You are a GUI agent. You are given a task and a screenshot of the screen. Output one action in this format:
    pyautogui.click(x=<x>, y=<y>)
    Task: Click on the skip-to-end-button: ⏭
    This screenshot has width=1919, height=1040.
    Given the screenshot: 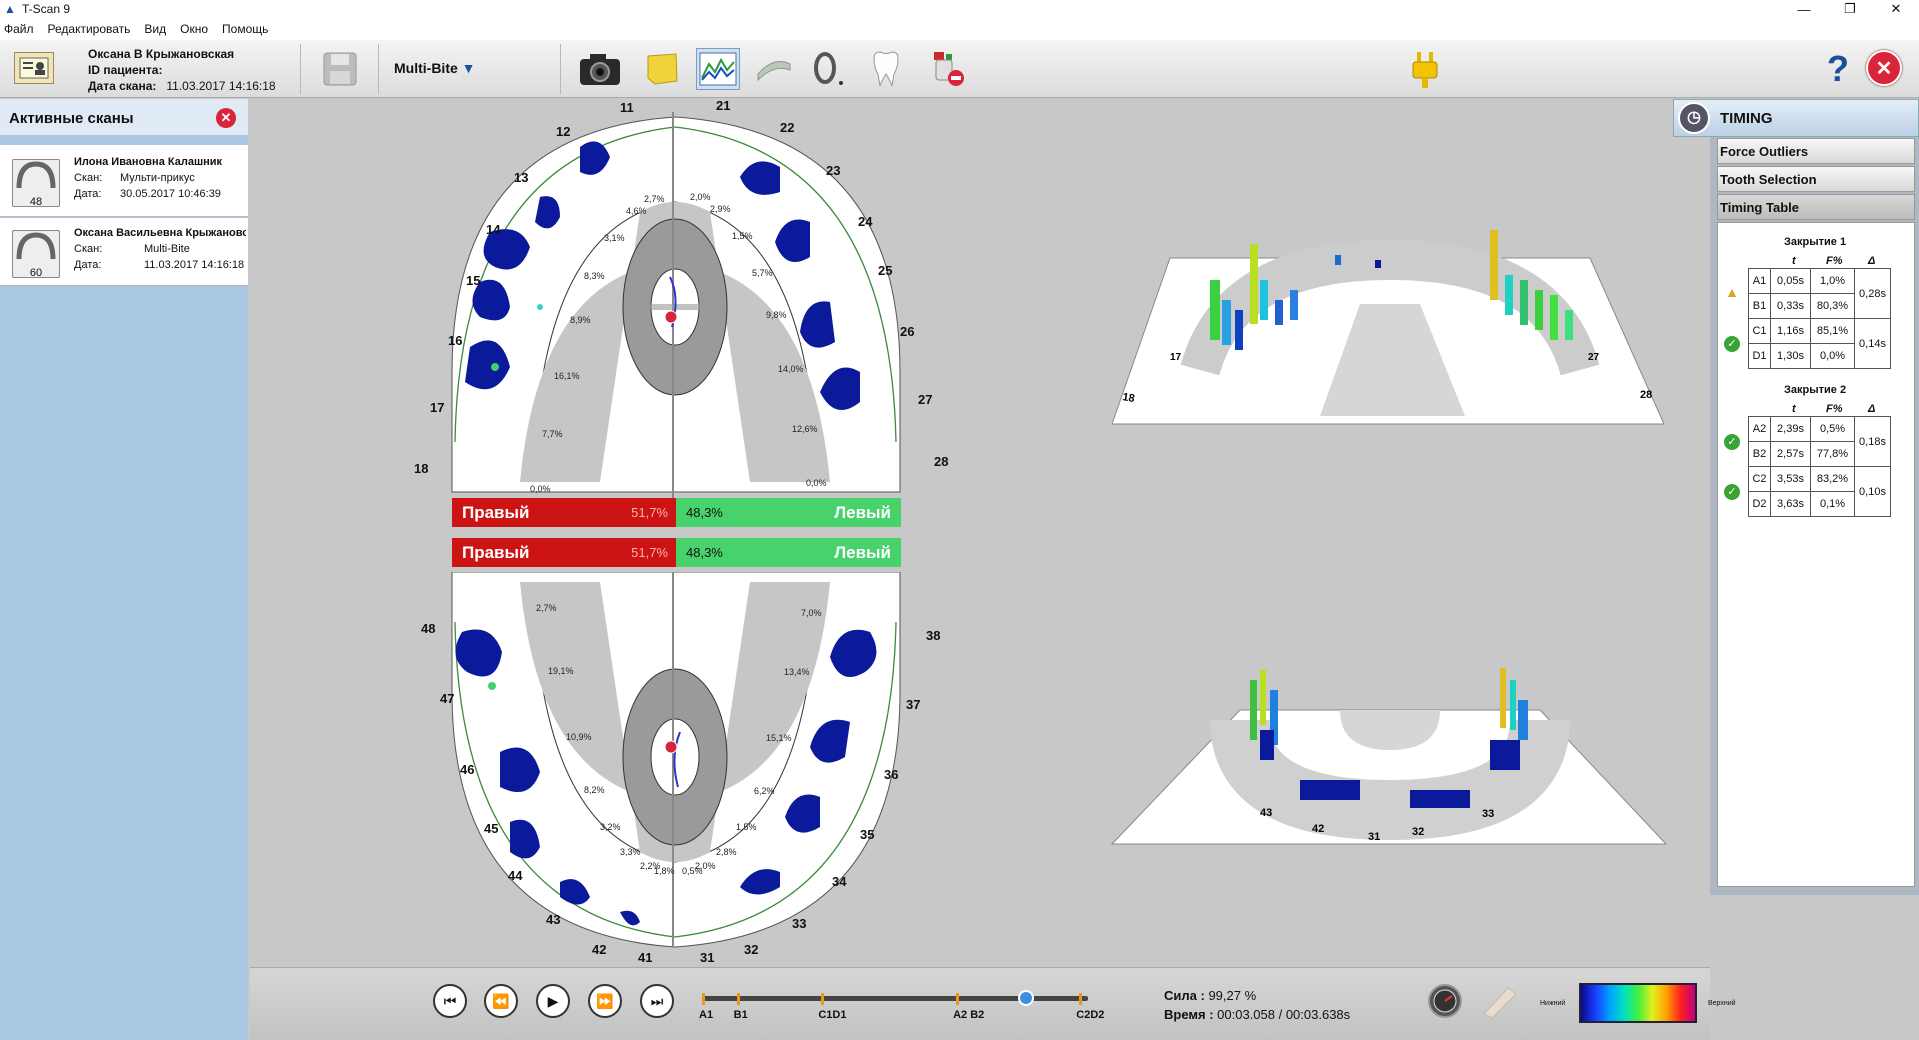 What is the action you would take?
    pyautogui.click(x=657, y=1001)
    